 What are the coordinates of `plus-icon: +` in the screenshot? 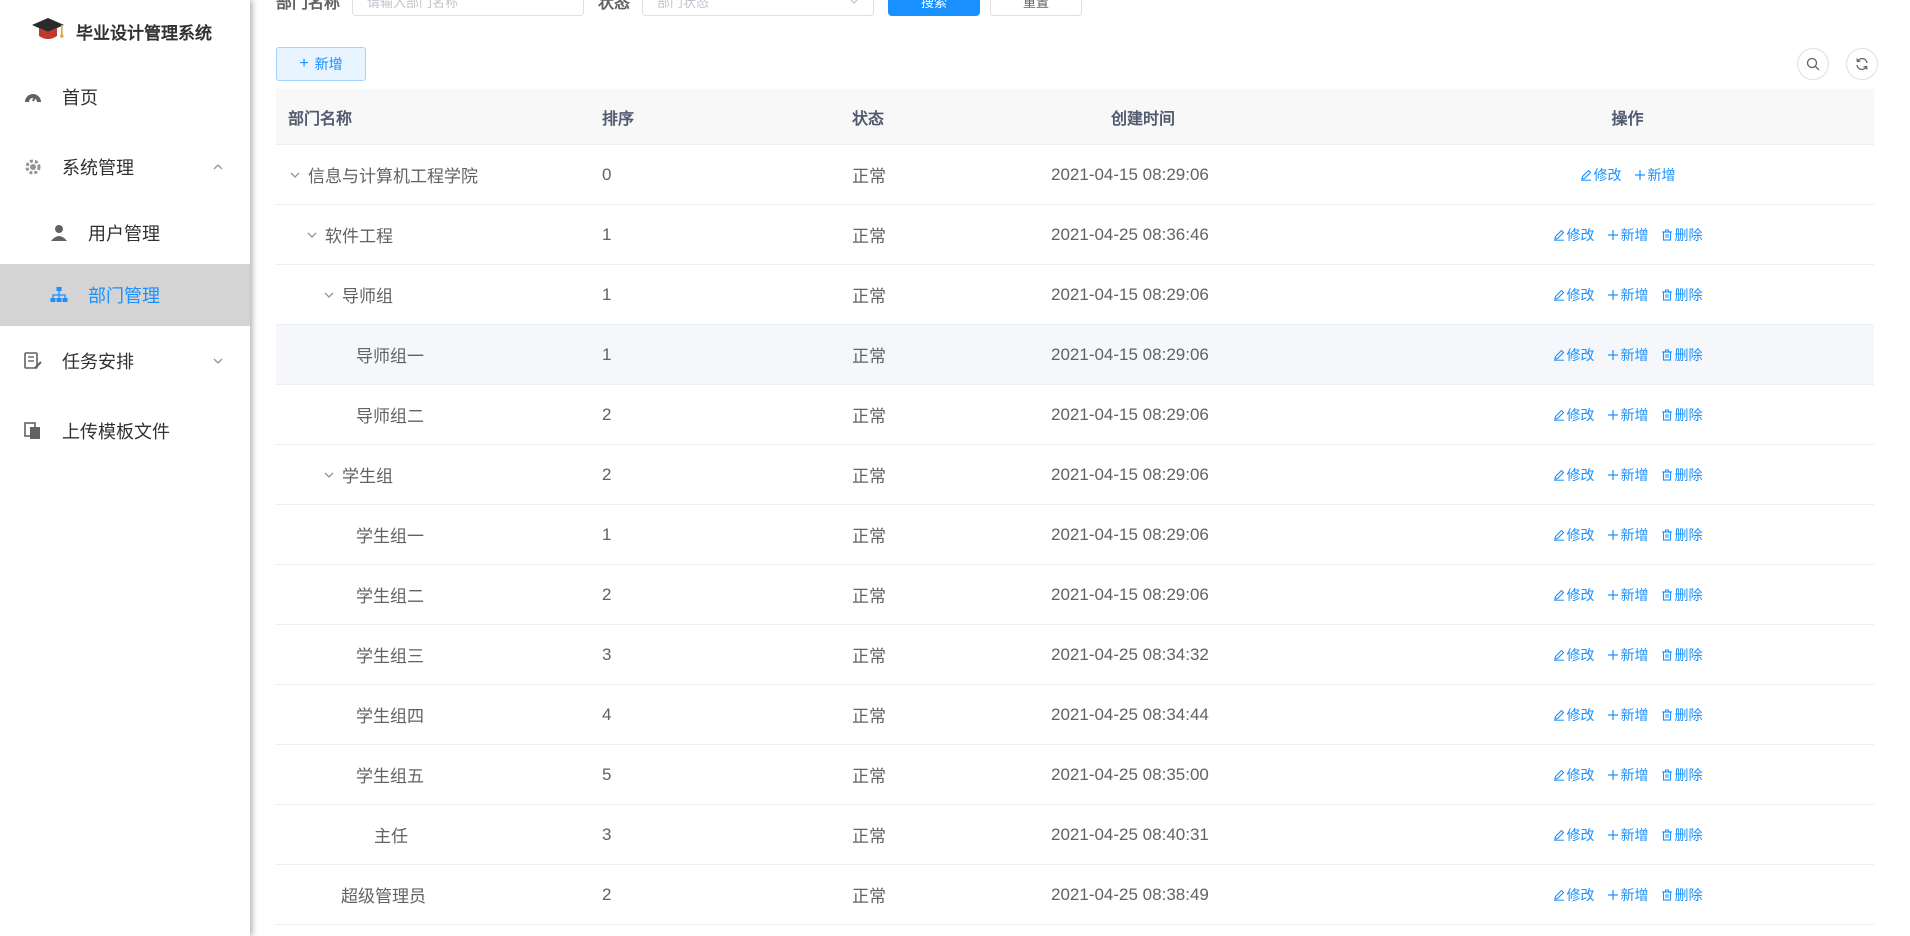 It's located at (304, 63).